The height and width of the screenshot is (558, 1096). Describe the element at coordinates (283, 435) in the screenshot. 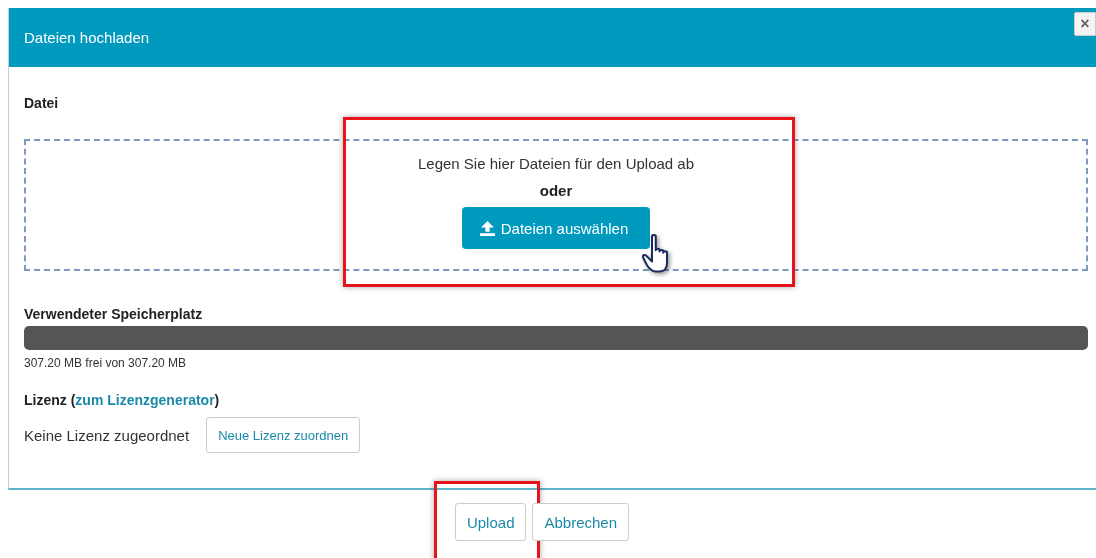

I see `assign-license-button: Neue Lizenz zuordnen` at that location.